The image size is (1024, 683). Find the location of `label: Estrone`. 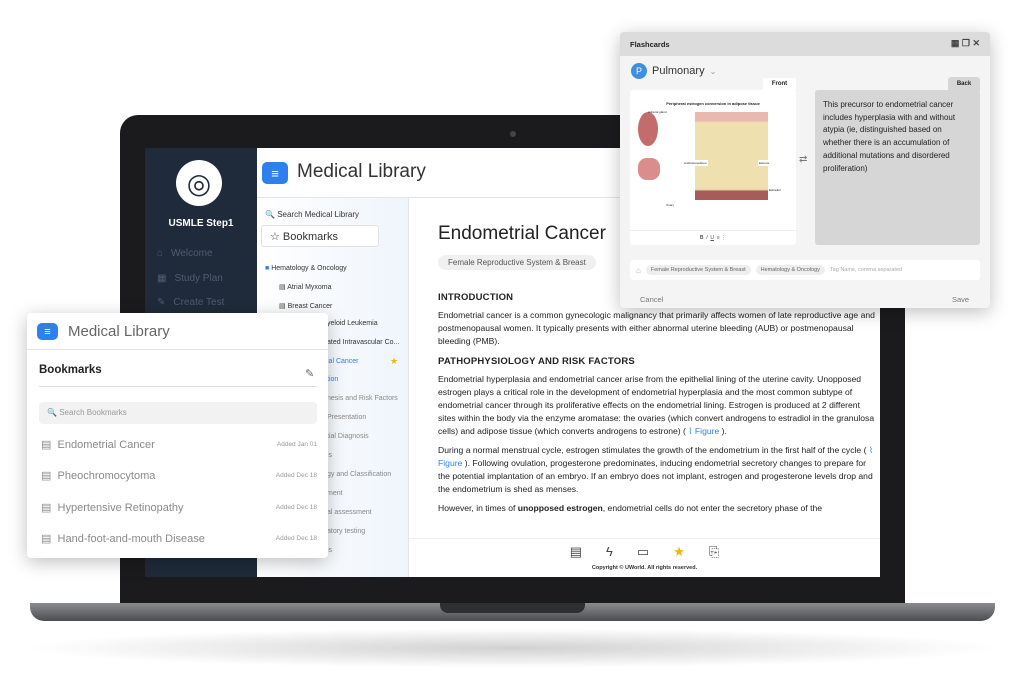

label: Estrone is located at coordinates (764, 163).